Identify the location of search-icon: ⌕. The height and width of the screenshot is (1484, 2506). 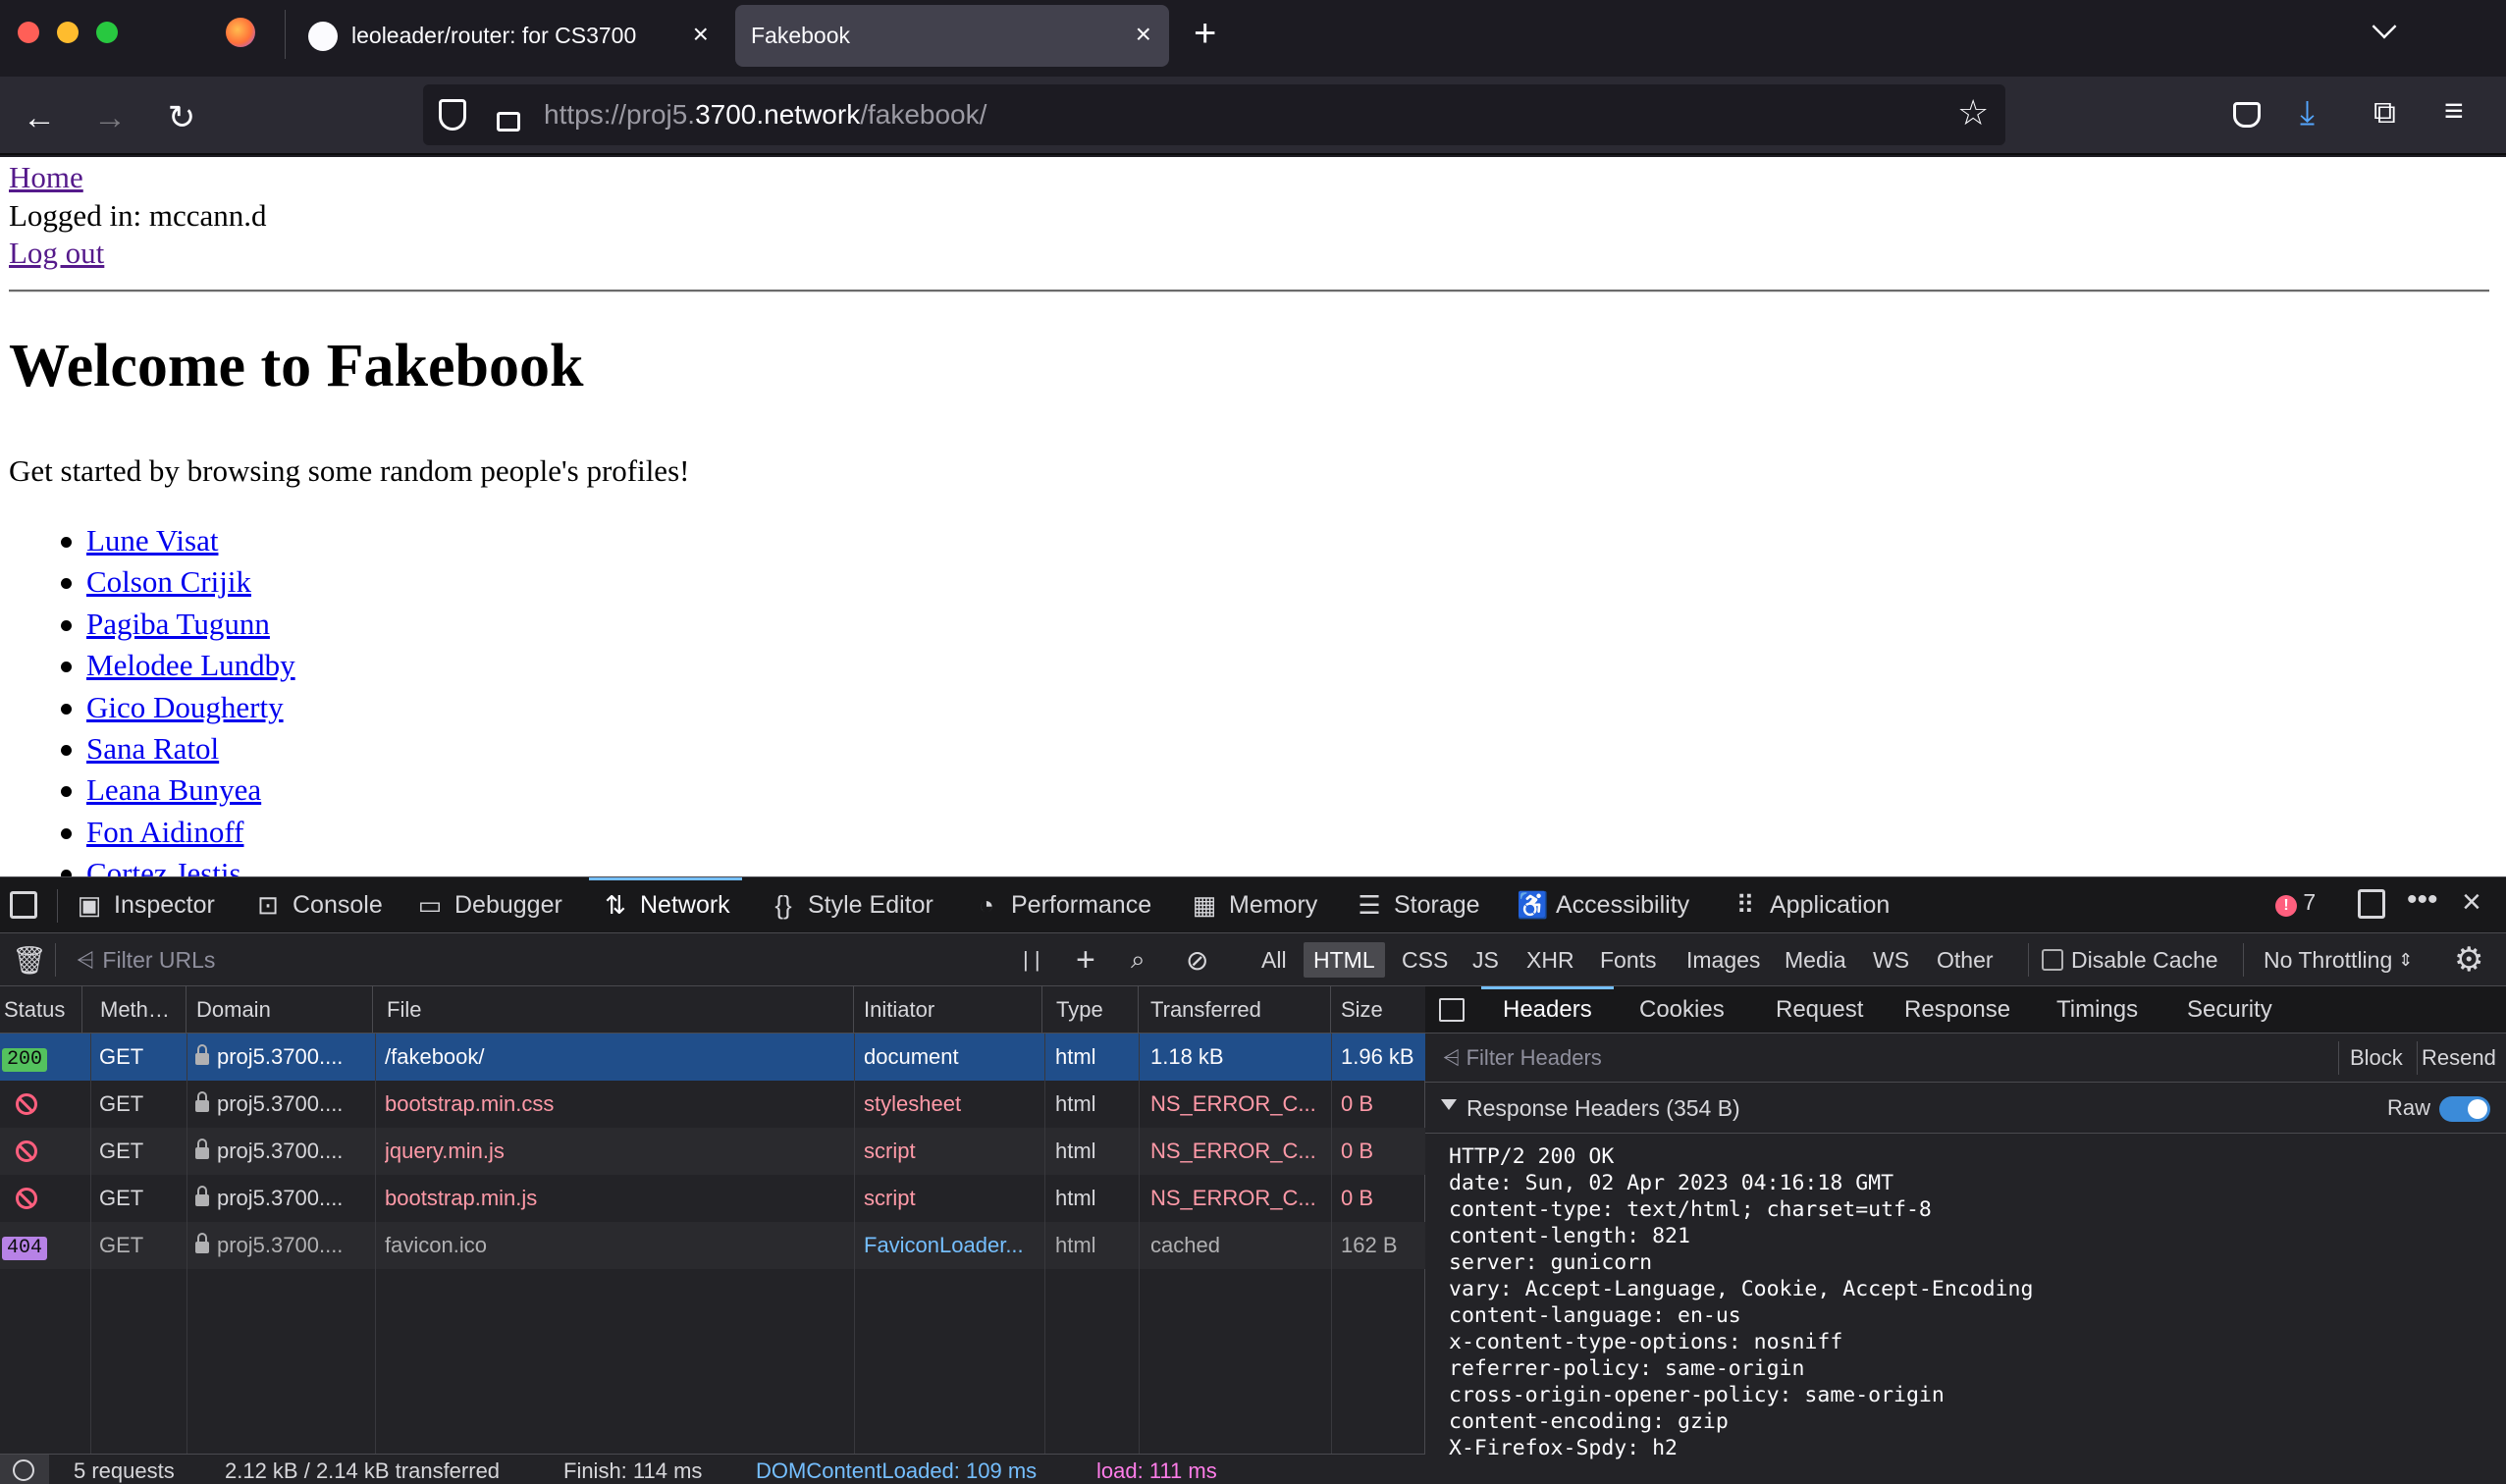
(1138, 959).